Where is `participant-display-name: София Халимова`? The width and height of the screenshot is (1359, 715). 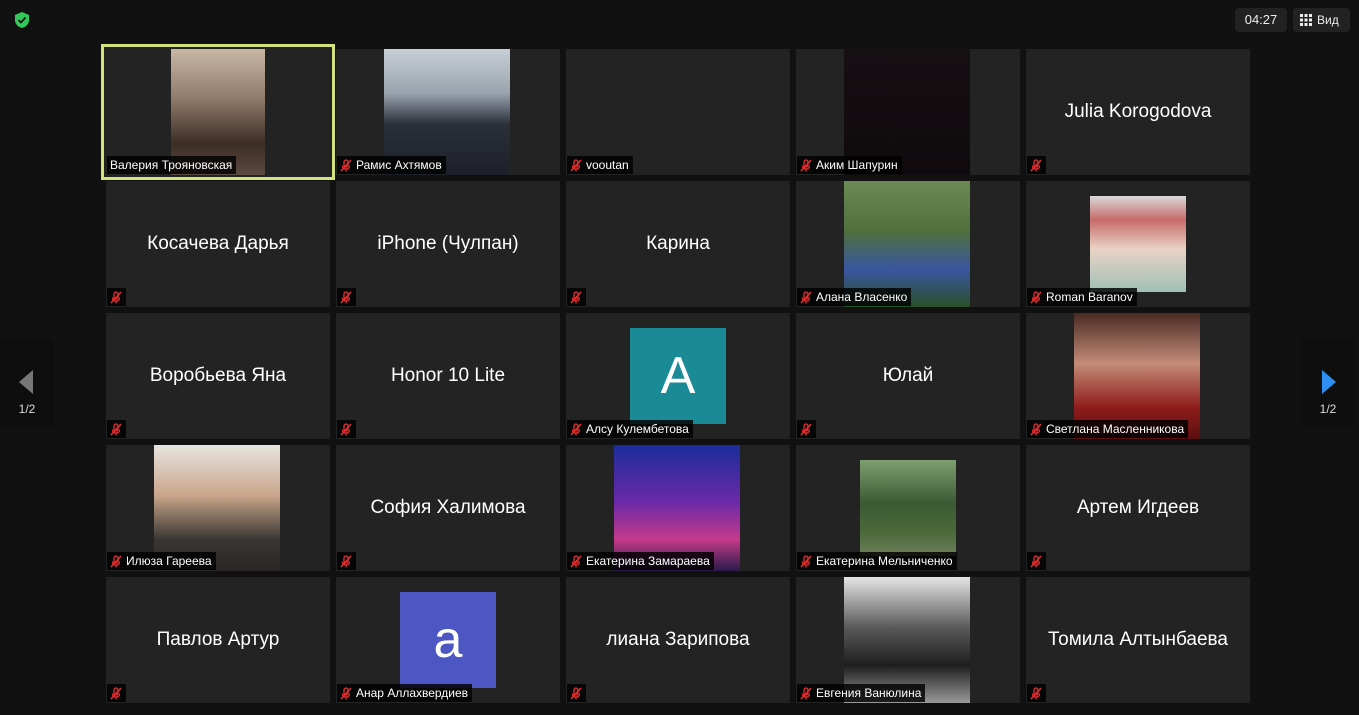
participant-display-name: София Халимова is located at coordinates (448, 507).